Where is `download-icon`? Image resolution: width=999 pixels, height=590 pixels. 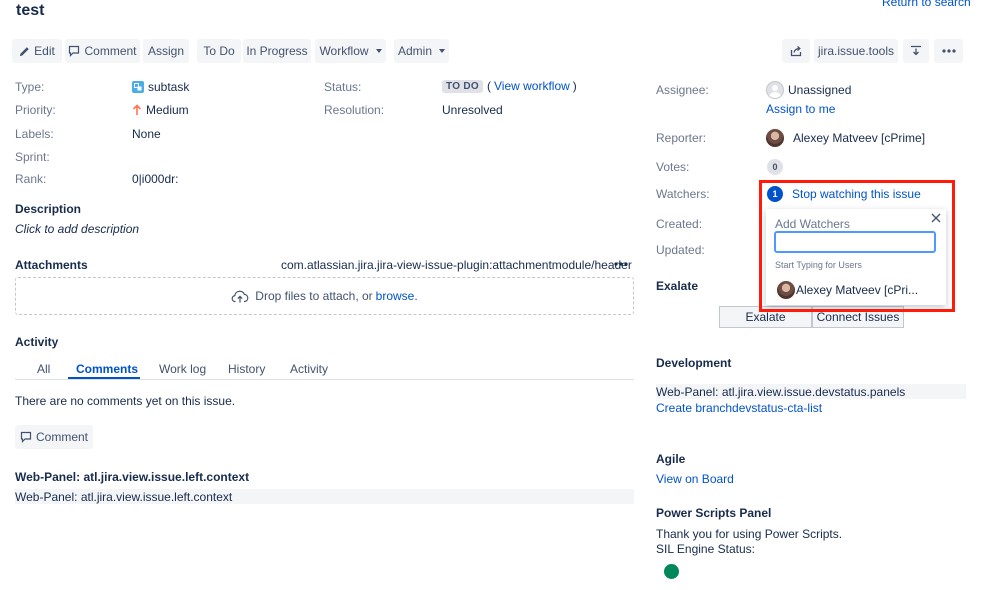 download-icon is located at coordinates (916, 50).